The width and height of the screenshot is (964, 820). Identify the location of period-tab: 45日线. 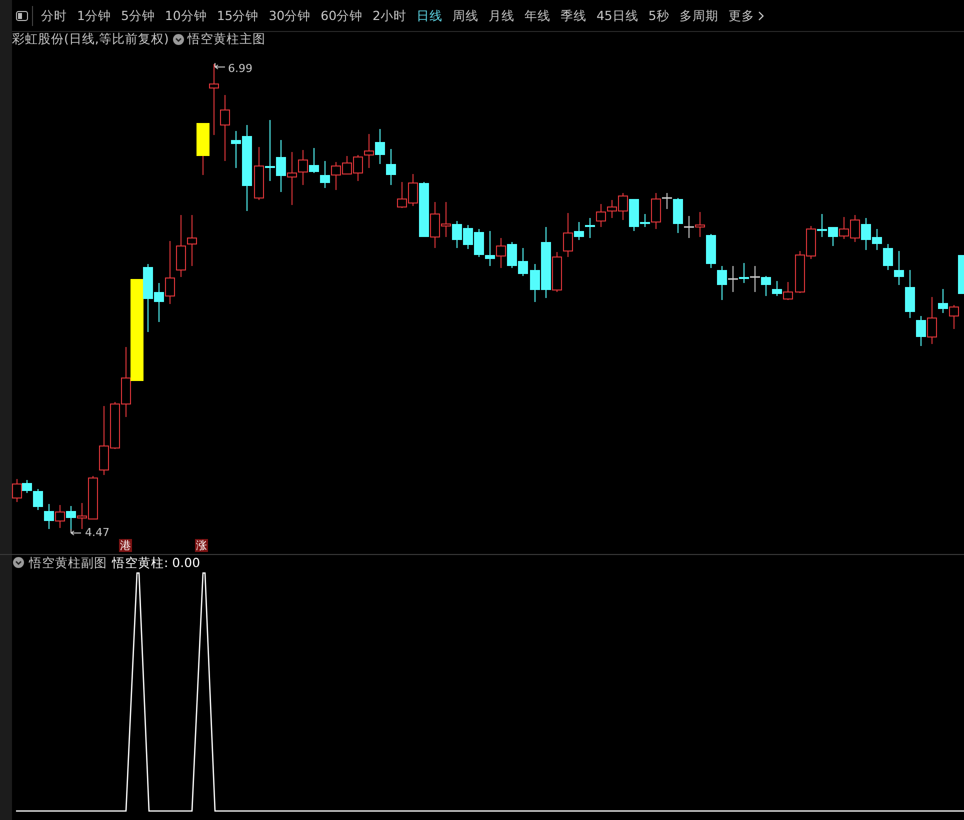
(617, 16).